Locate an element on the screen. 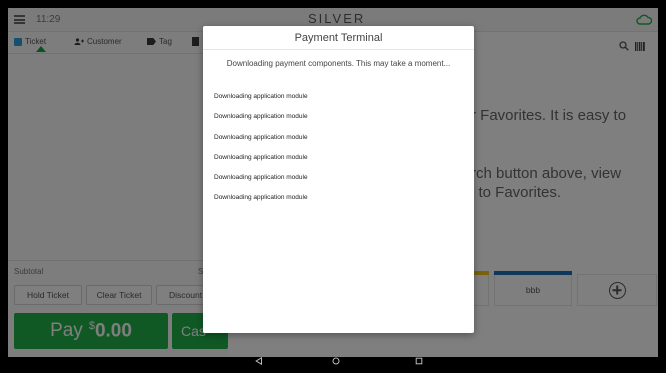 This screenshot has height=373, width=666. recents-icon is located at coordinates (419, 360).